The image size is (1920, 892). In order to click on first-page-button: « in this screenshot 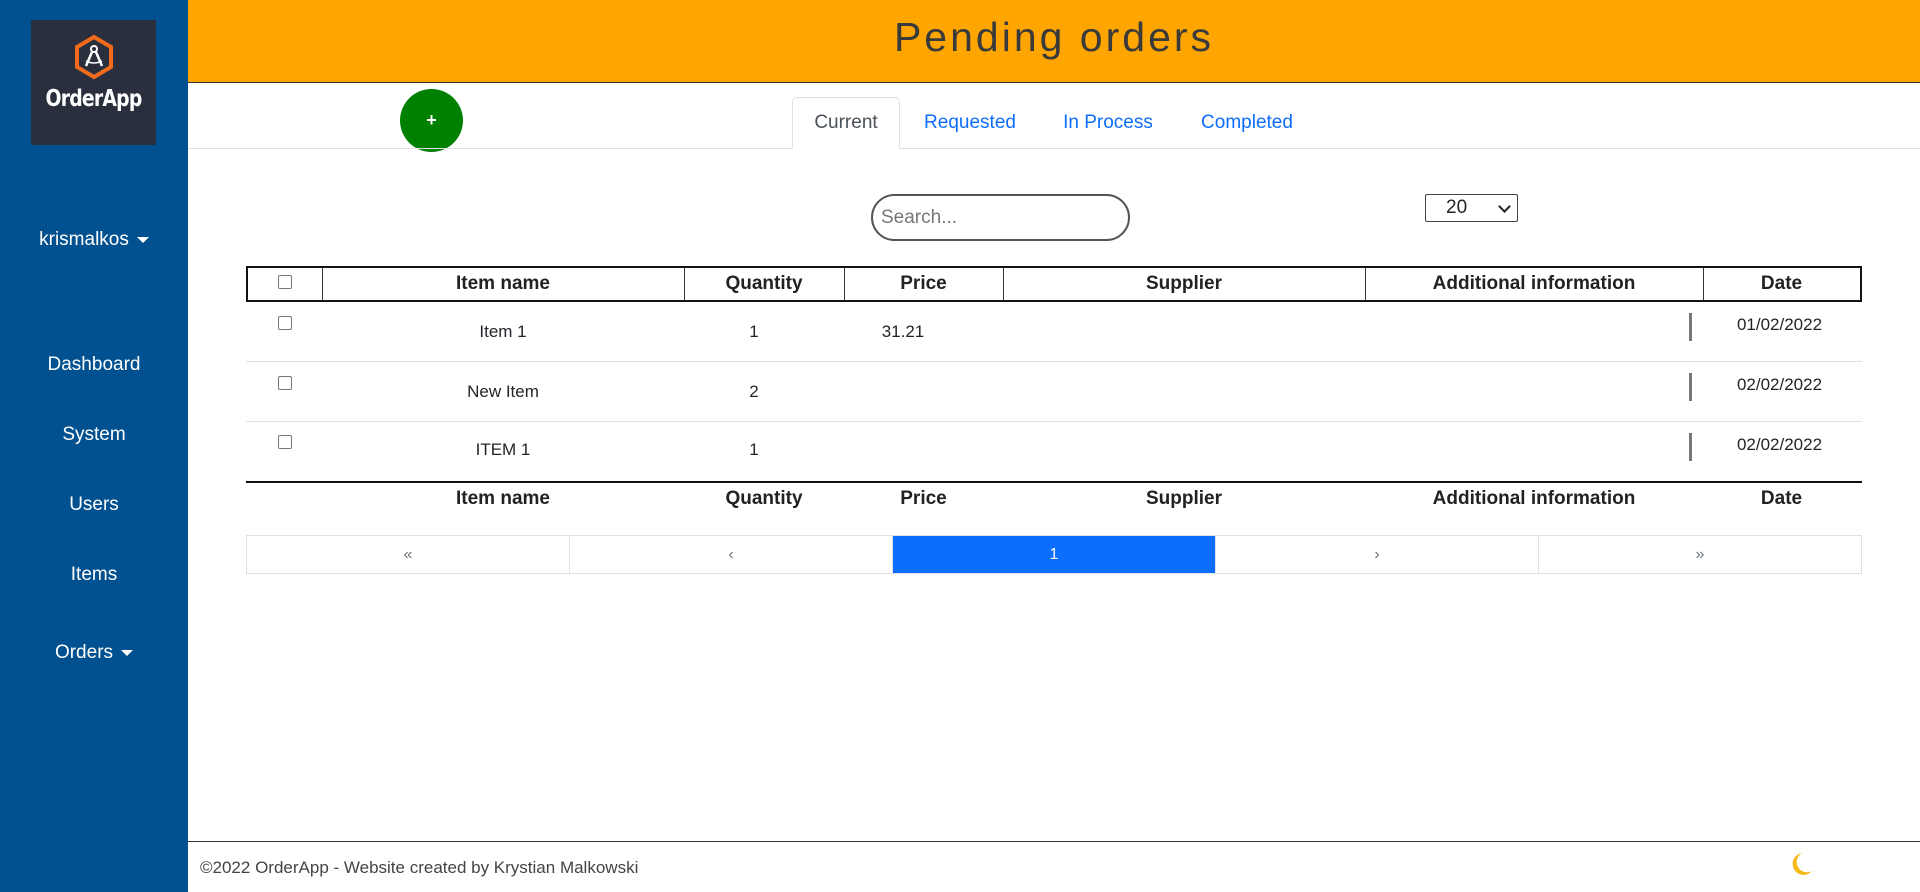, I will do `click(408, 554)`.